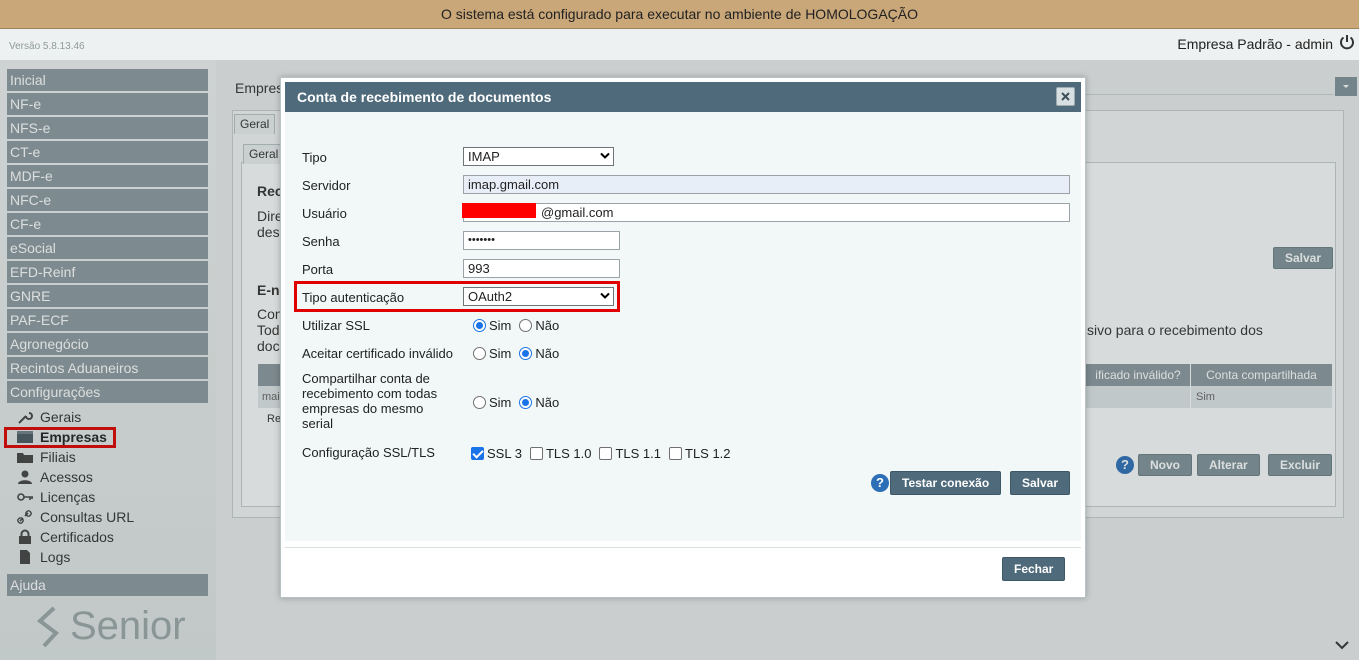 This screenshot has height=660, width=1359. Describe the element at coordinates (766, 184) in the screenshot. I see `servidor-input: imap.gmail.com` at that location.